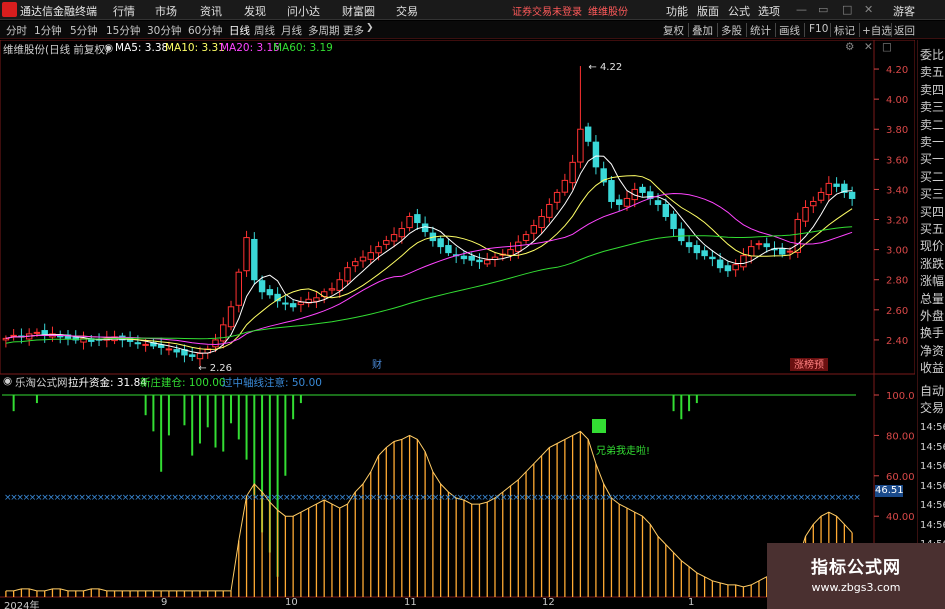 The image size is (945, 609). What do you see at coordinates (932, 176) in the screenshot?
I see `side-item-7: 买二` at bounding box center [932, 176].